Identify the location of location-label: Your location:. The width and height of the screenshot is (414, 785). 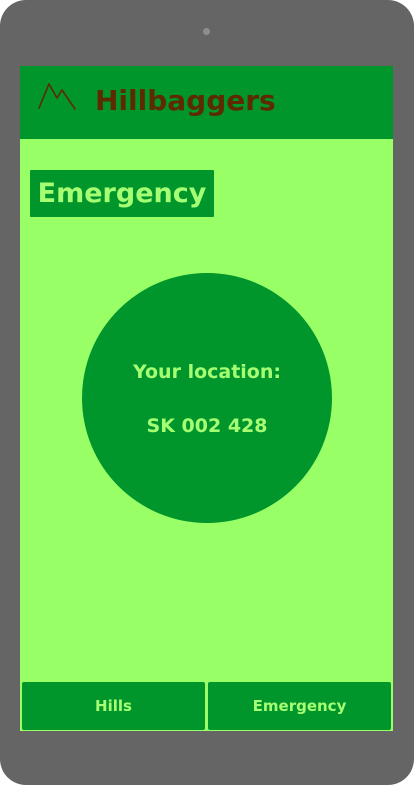
(206, 372).